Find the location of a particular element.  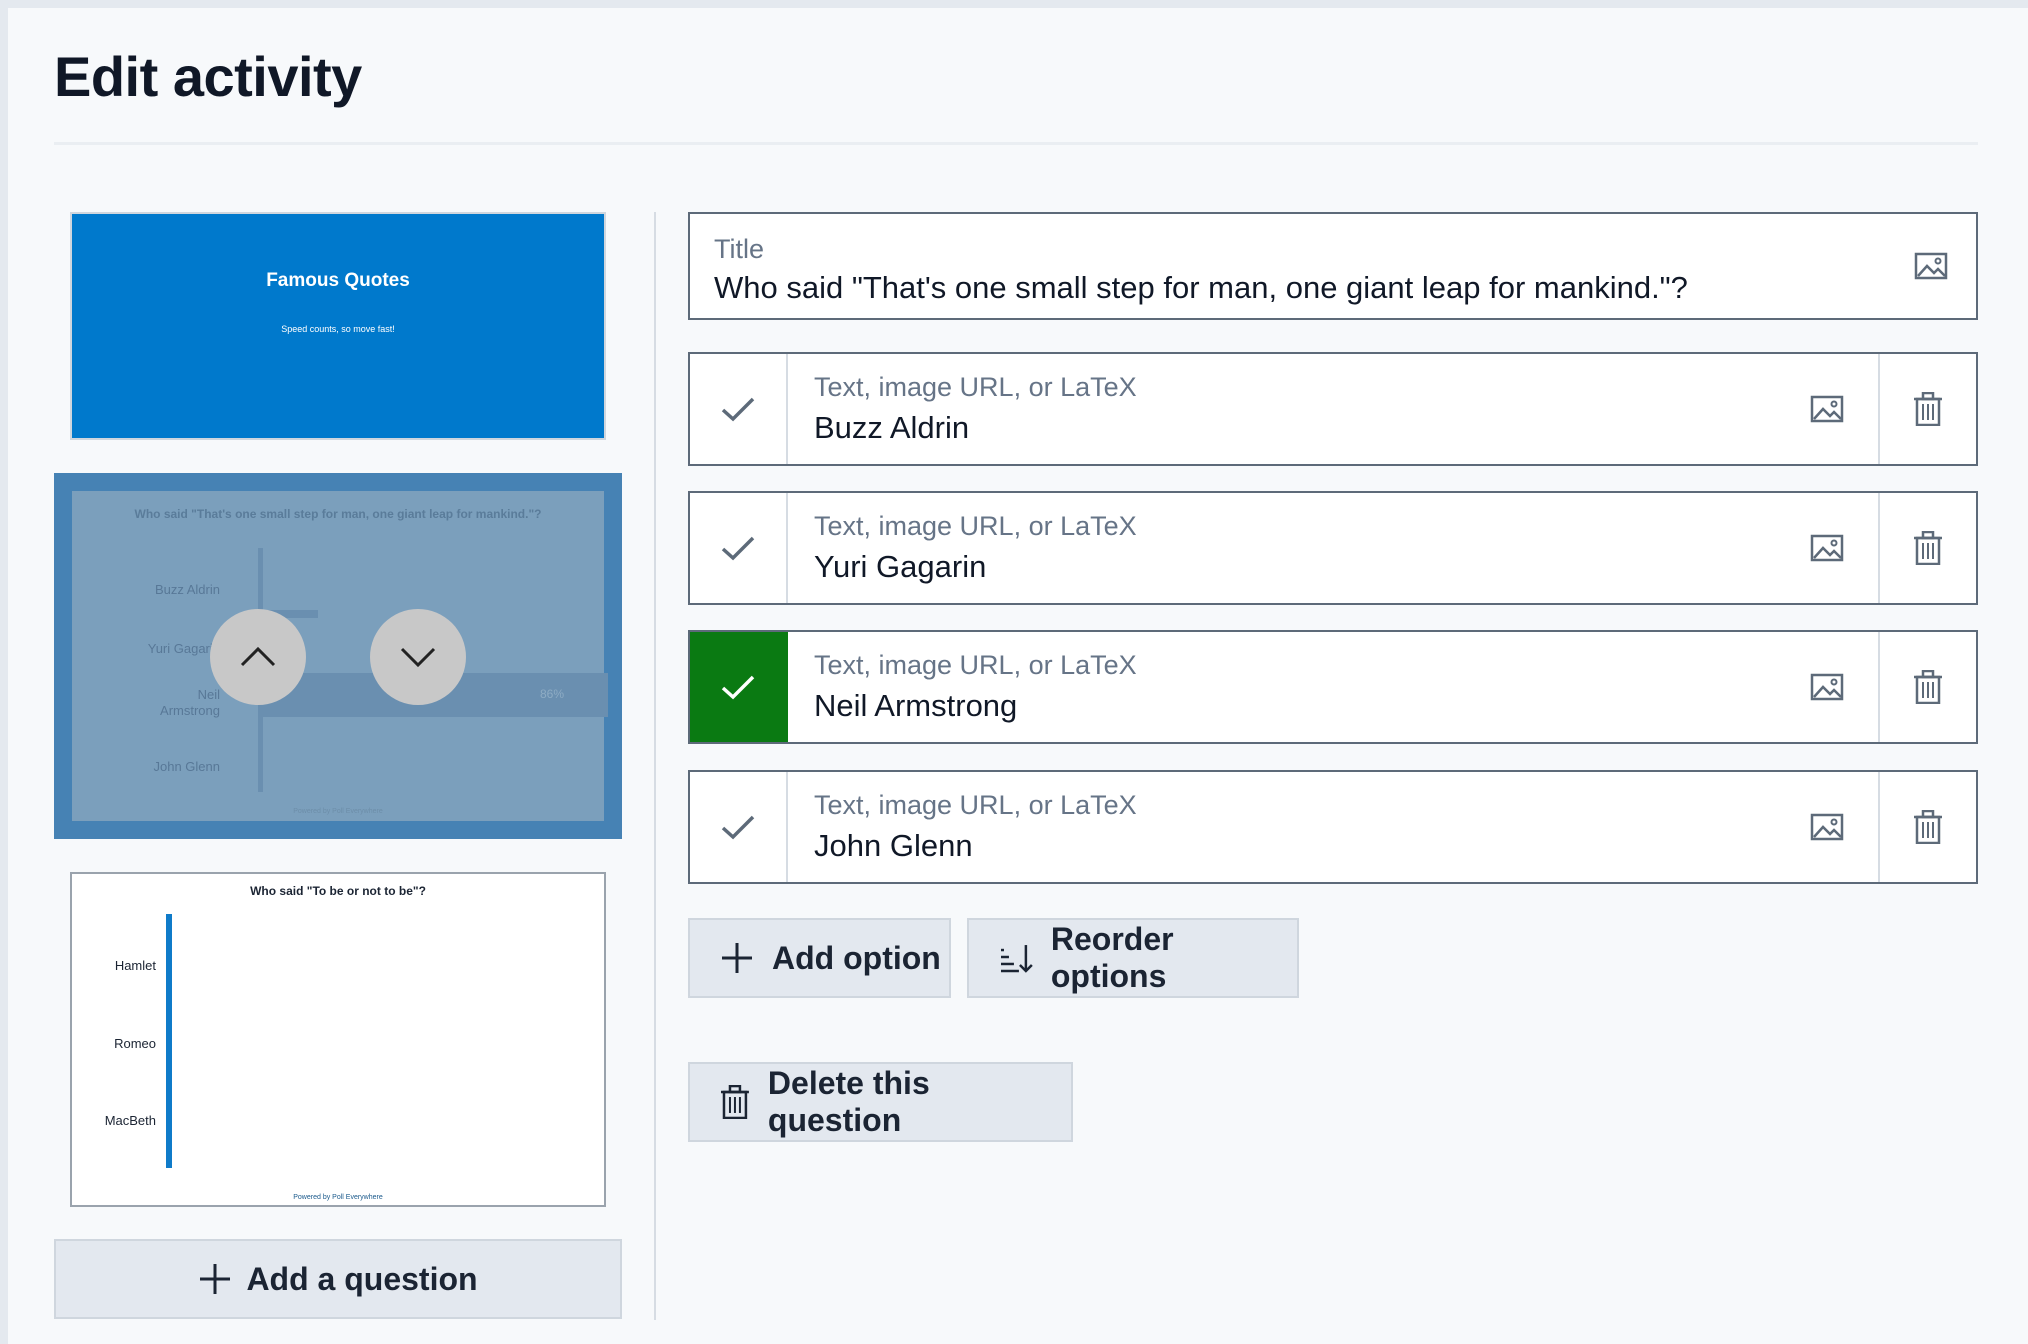

title-divider is located at coordinates (1016, 143).